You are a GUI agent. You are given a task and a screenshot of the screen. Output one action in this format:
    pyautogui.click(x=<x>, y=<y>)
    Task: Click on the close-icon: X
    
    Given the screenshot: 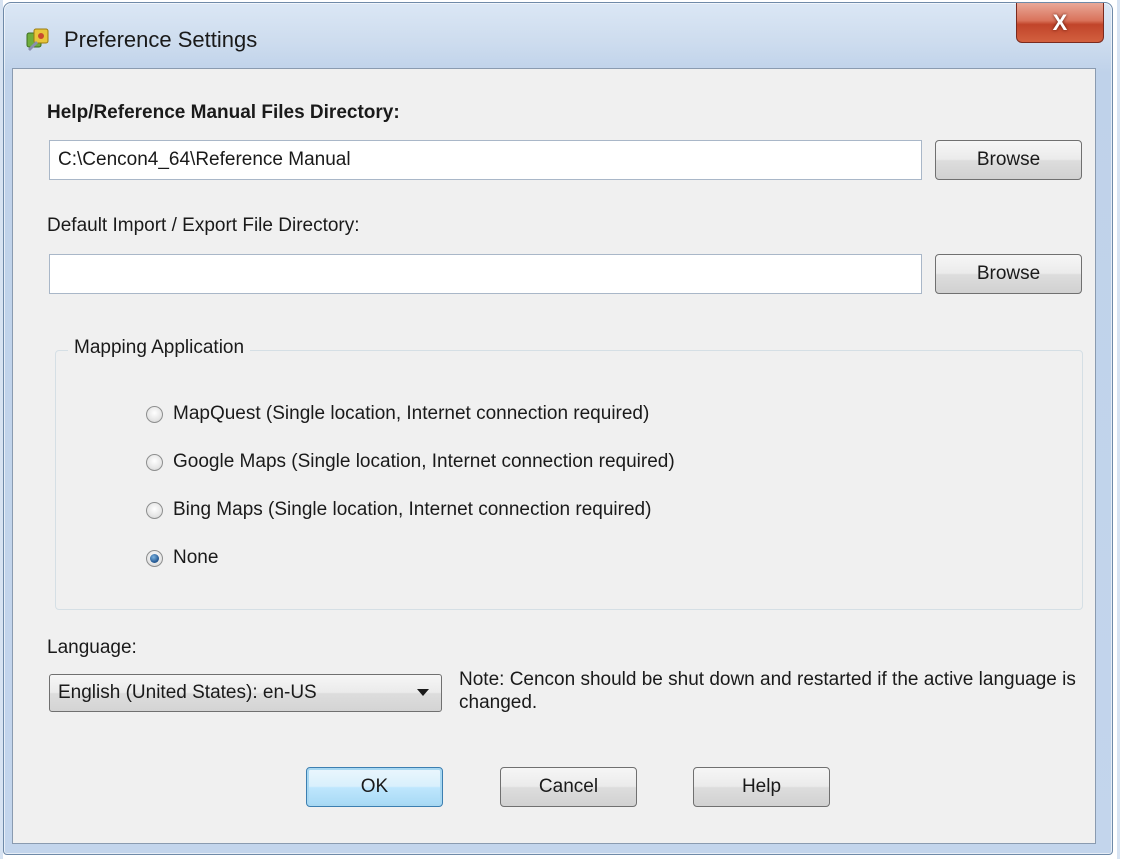 What is the action you would take?
    pyautogui.click(x=1060, y=22)
    